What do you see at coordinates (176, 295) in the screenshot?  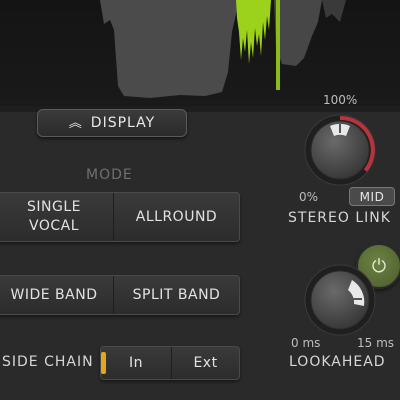 I see `split-band-button: SPLIT BAND` at bounding box center [176, 295].